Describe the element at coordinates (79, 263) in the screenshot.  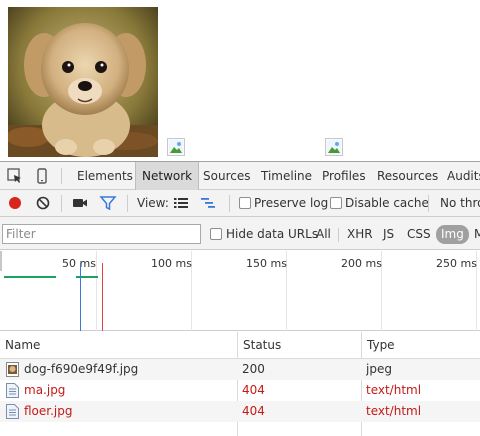
I see `timeline-tick-label: 50 ms` at that location.